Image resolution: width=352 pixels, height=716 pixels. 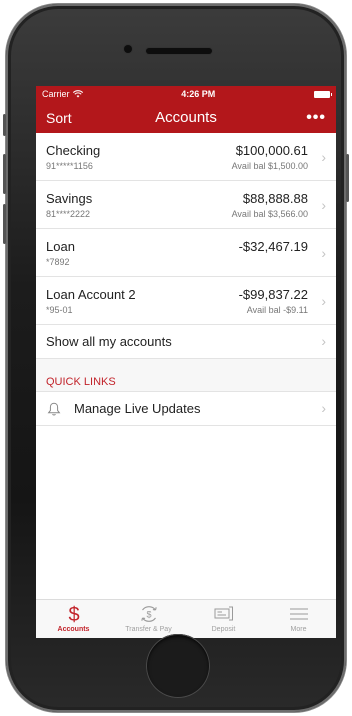 What do you see at coordinates (186, 375) in the screenshot?
I see `quick-links-header: QUICK LINKS` at bounding box center [186, 375].